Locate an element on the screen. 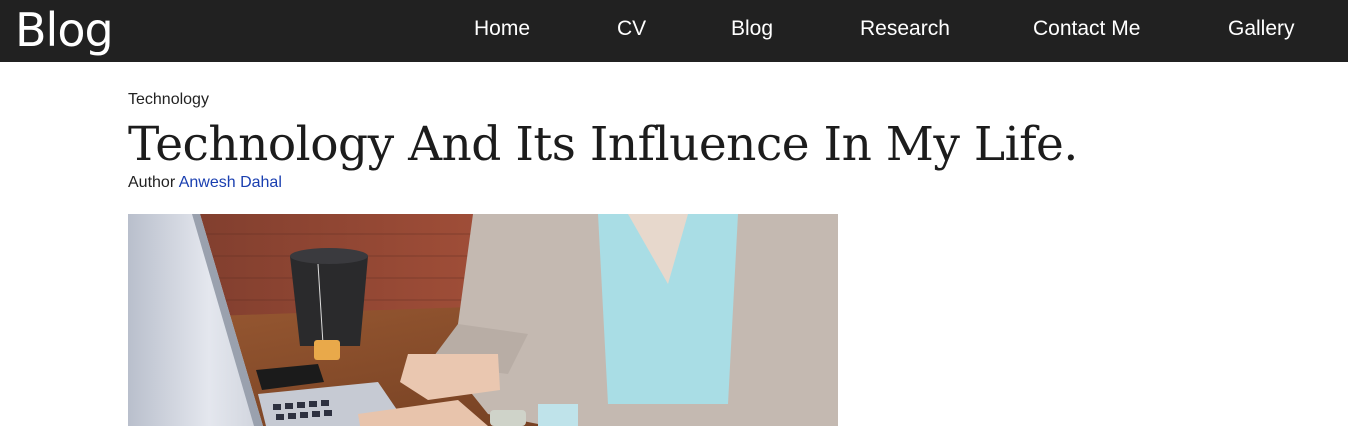  nav-blog: Blog is located at coordinates (752, 29).